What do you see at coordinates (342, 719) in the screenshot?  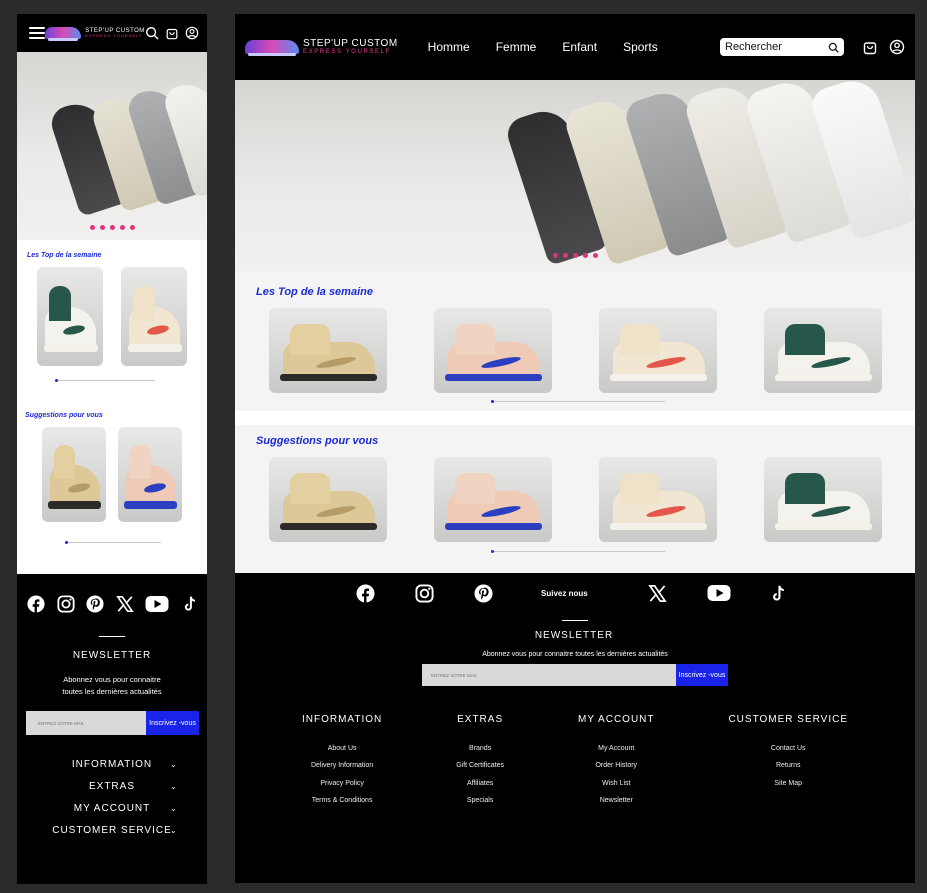 I see `footer-column-title: INFORMATION` at bounding box center [342, 719].